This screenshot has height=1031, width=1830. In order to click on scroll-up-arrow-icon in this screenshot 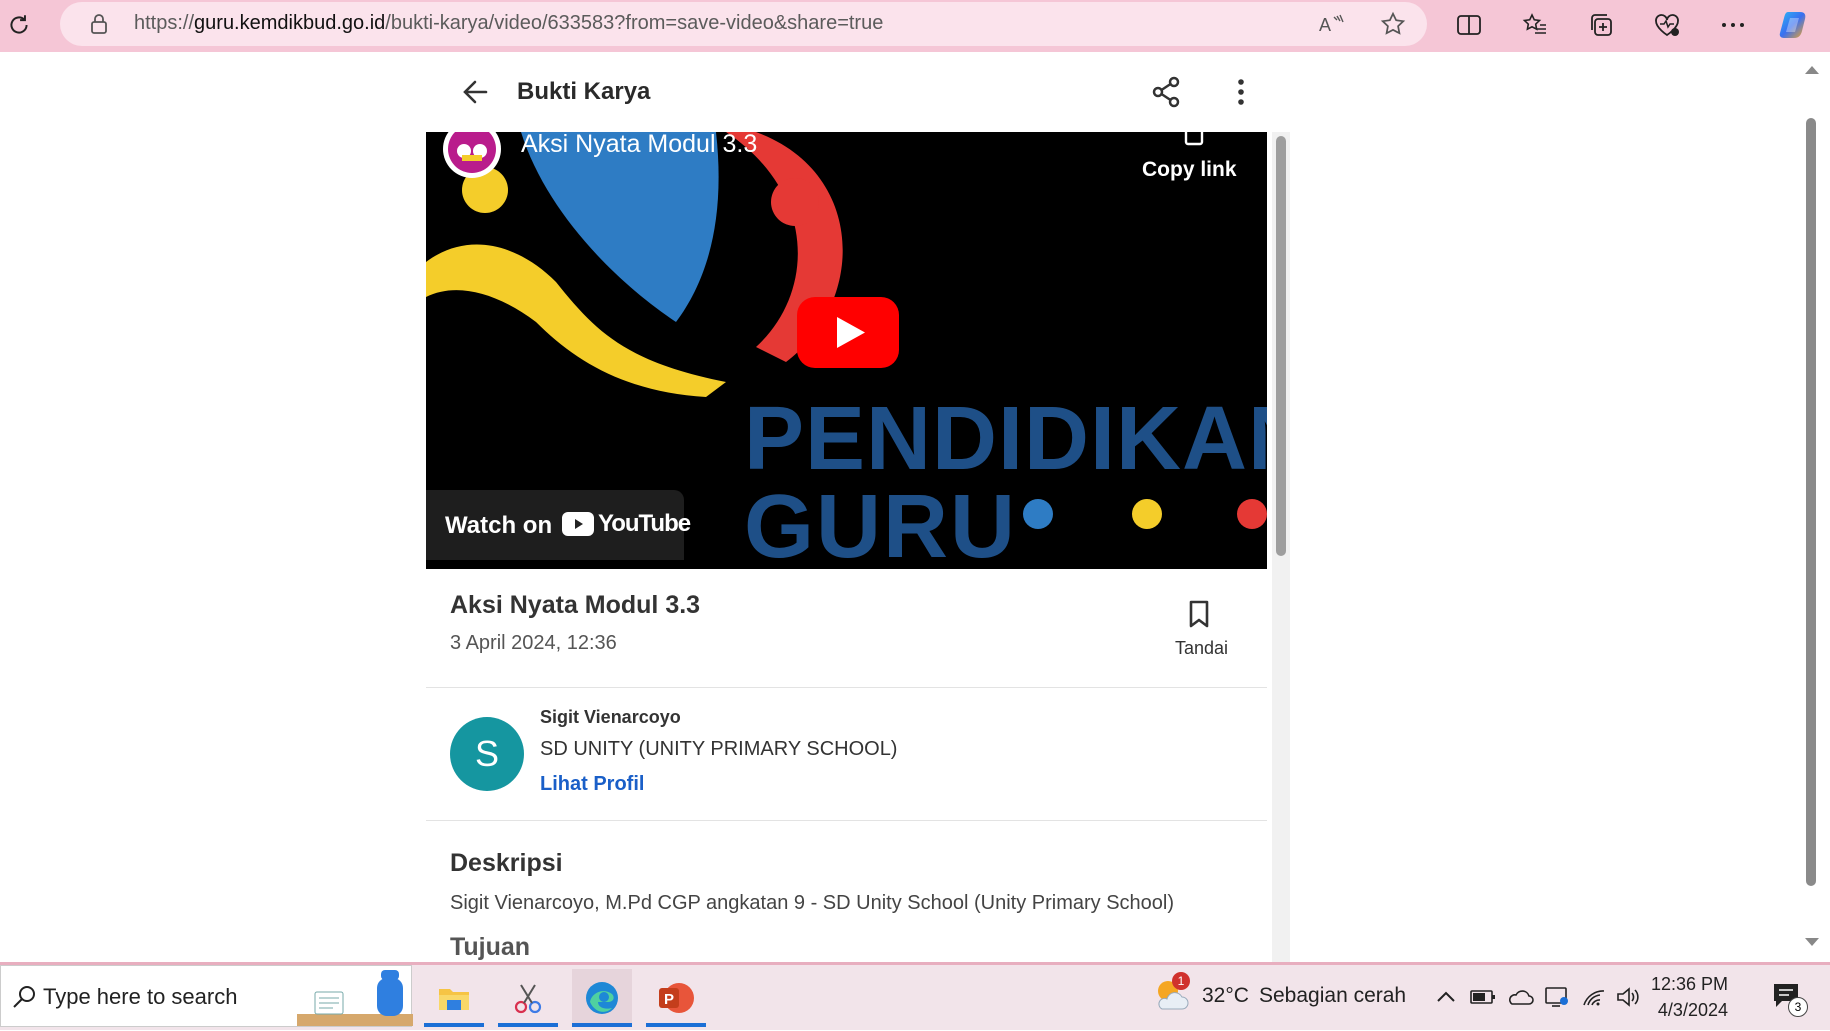, I will do `click(1812, 70)`.